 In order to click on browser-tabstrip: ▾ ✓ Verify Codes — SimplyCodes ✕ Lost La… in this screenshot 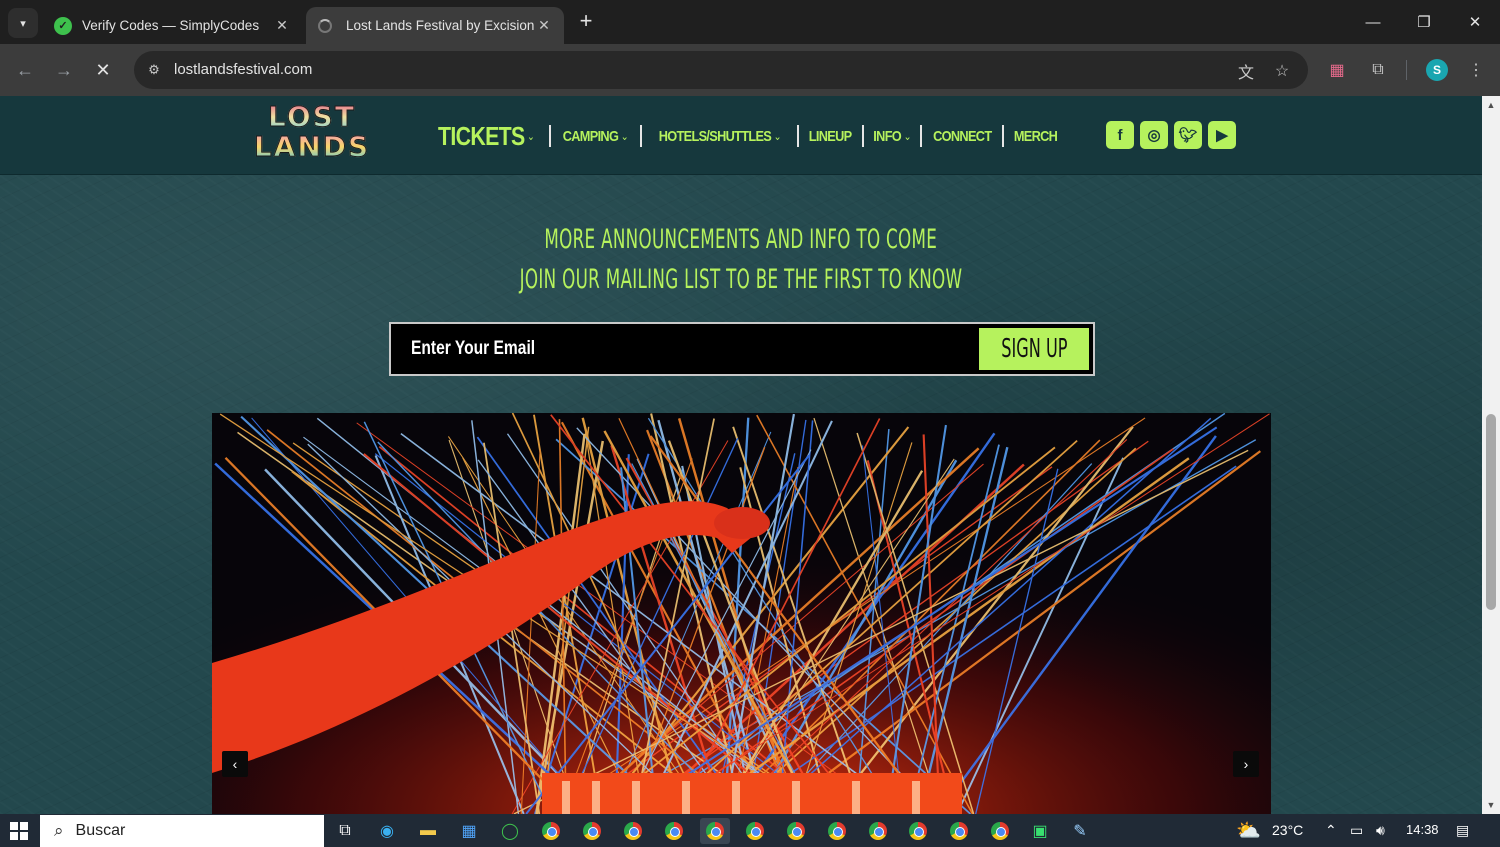, I will do `click(750, 22)`.